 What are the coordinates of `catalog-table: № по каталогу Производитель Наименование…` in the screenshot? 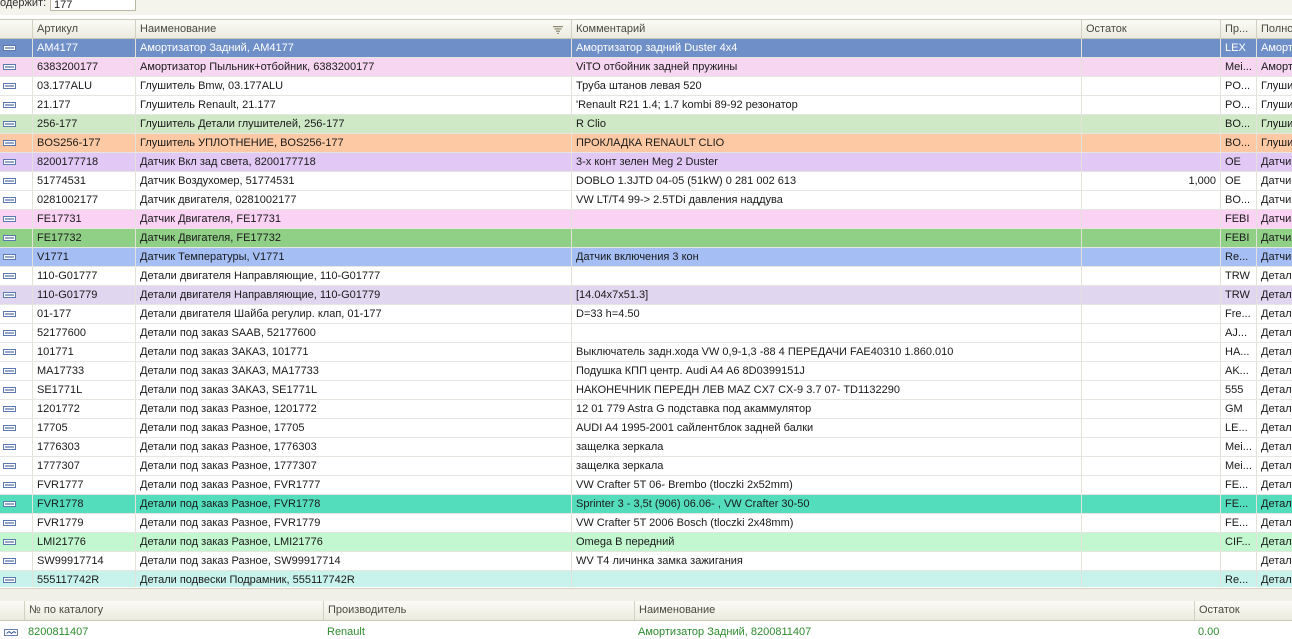 It's located at (646, 620).